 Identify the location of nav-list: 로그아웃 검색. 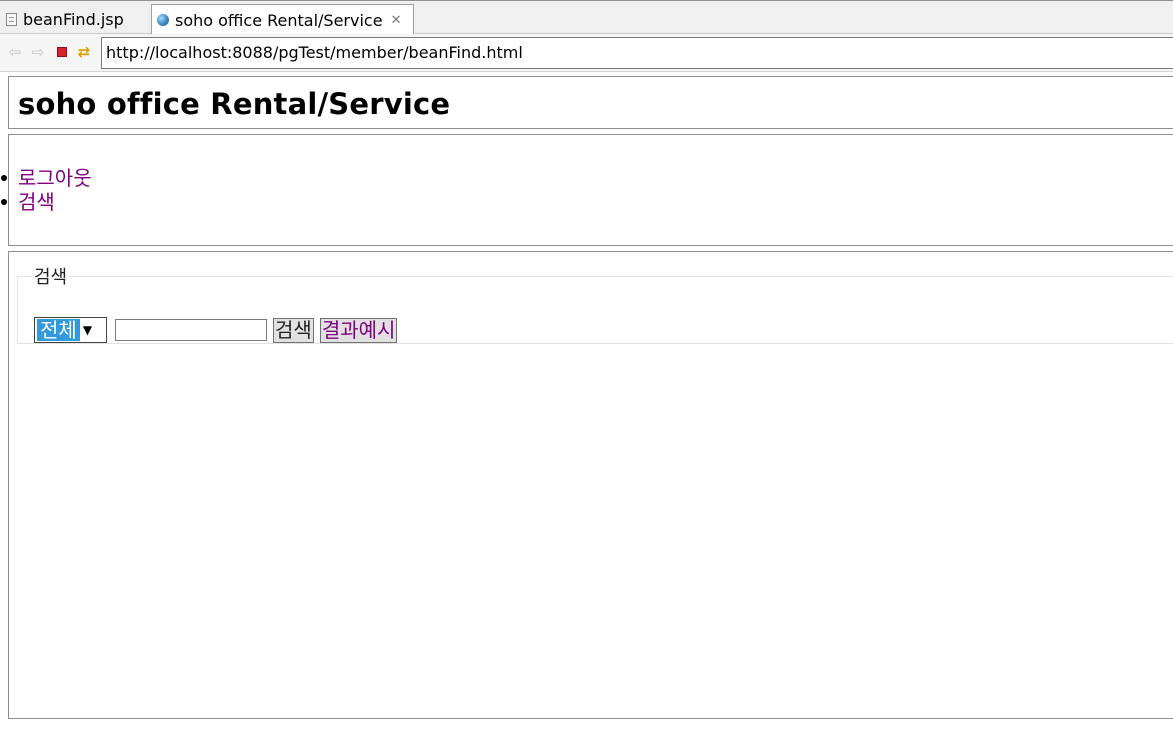
(46, 190).